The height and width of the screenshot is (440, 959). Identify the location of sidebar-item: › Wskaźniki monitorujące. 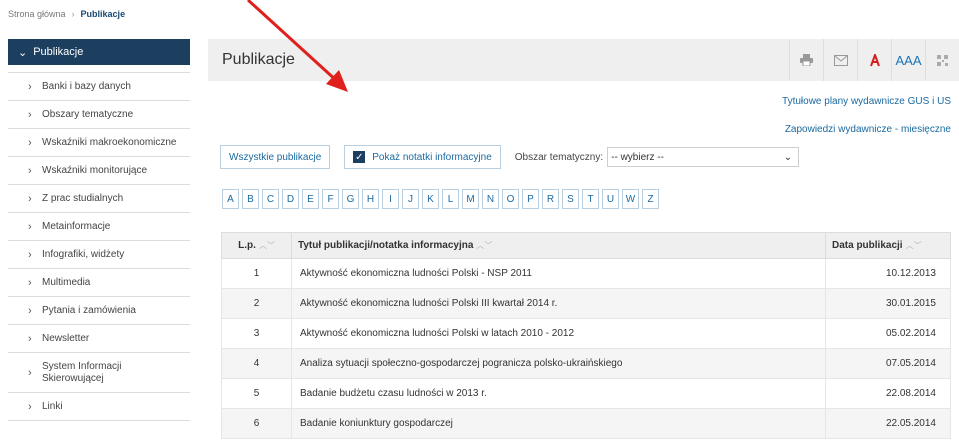
(99, 171).